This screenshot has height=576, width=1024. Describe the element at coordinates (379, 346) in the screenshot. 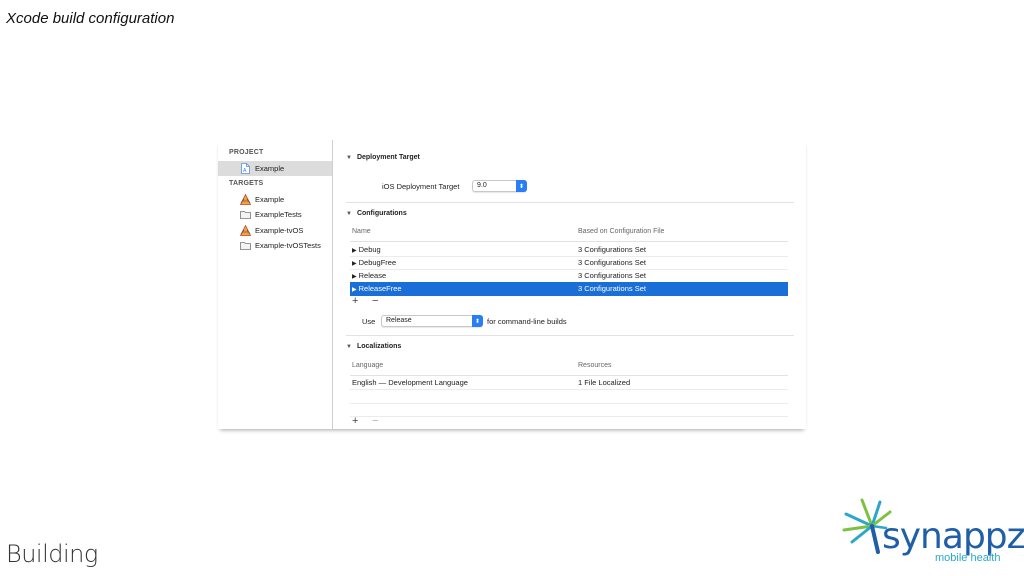

I see `section-title: Localizations` at that location.